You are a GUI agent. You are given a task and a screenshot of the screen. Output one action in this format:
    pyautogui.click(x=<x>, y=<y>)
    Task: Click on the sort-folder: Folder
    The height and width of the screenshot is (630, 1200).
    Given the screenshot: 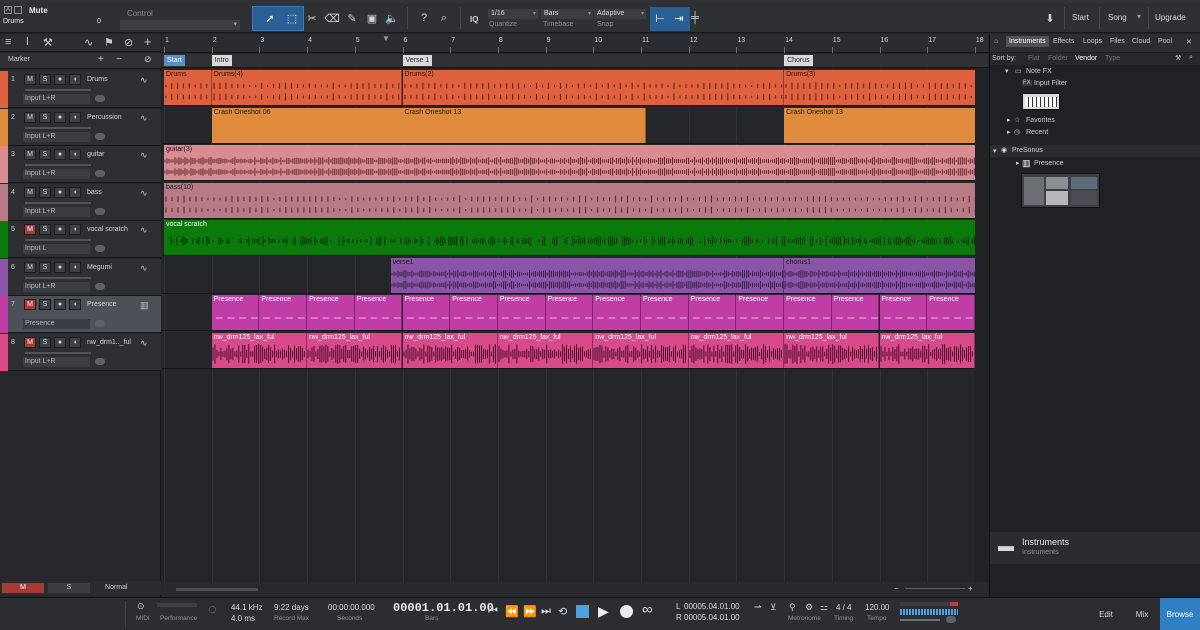 What is the action you would take?
    pyautogui.click(x=1058, y=58)
    